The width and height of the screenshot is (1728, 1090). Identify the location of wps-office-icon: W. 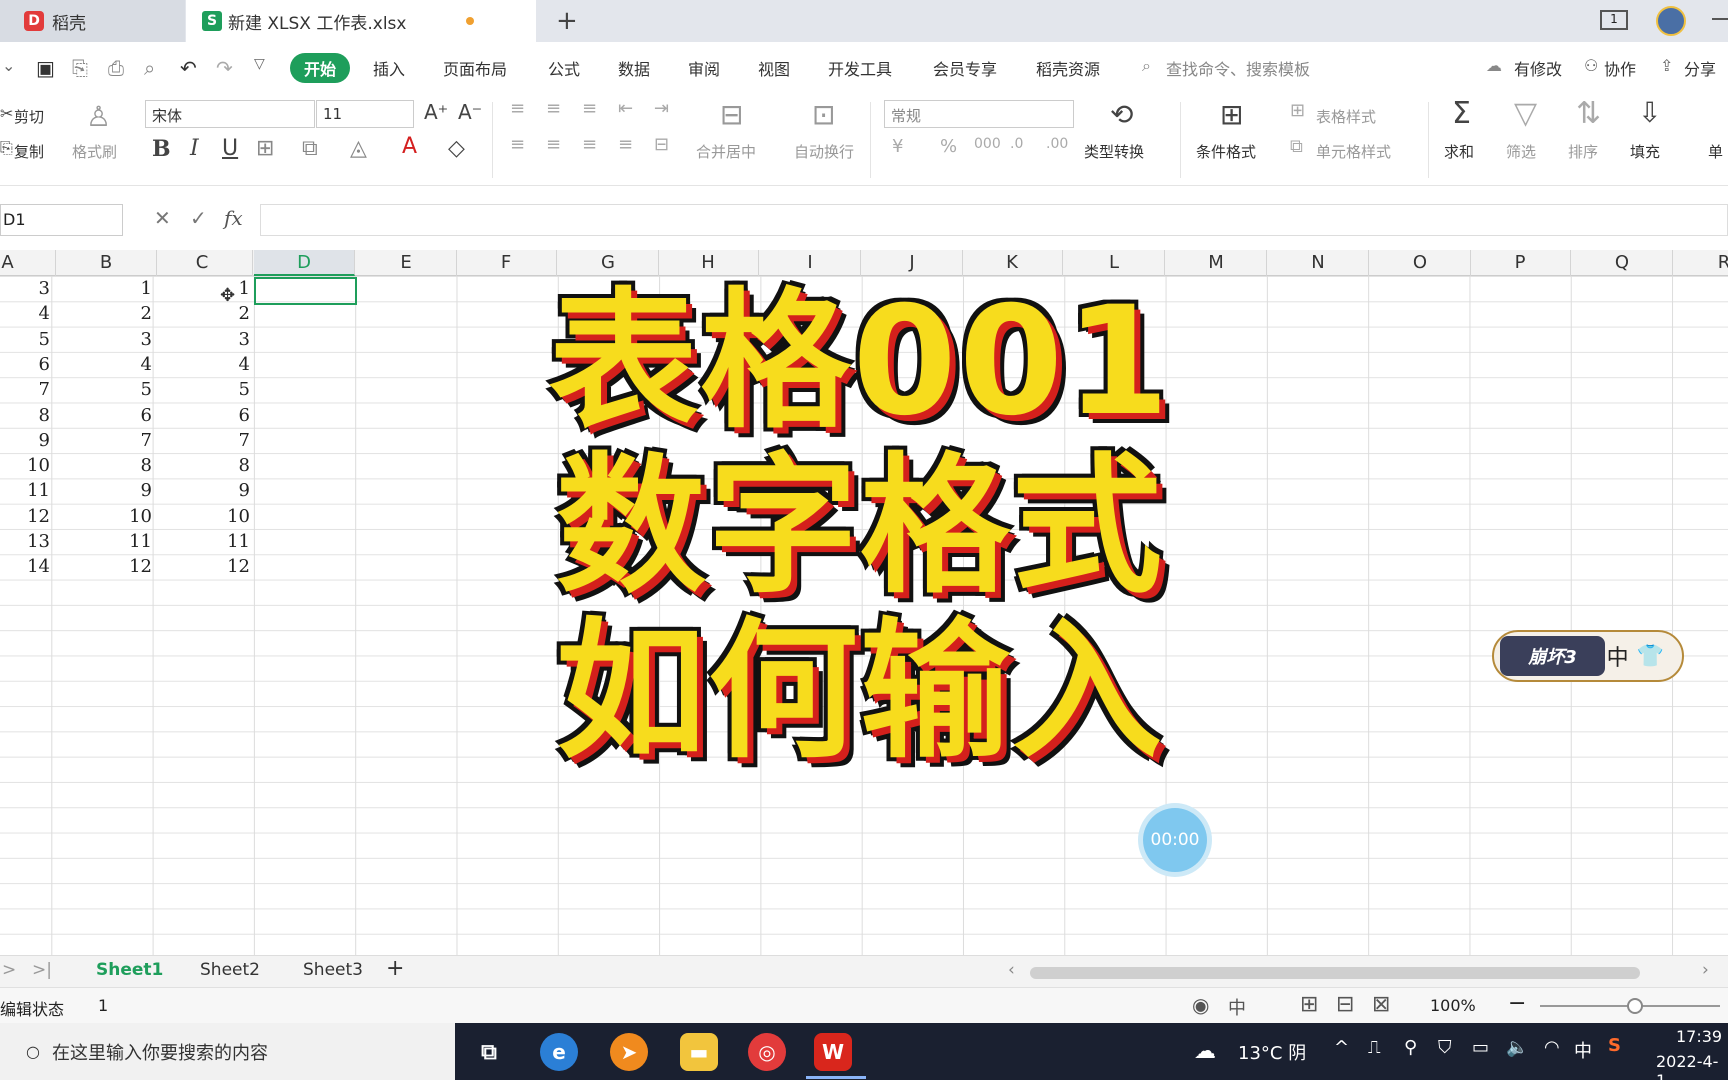
(833, 1052).